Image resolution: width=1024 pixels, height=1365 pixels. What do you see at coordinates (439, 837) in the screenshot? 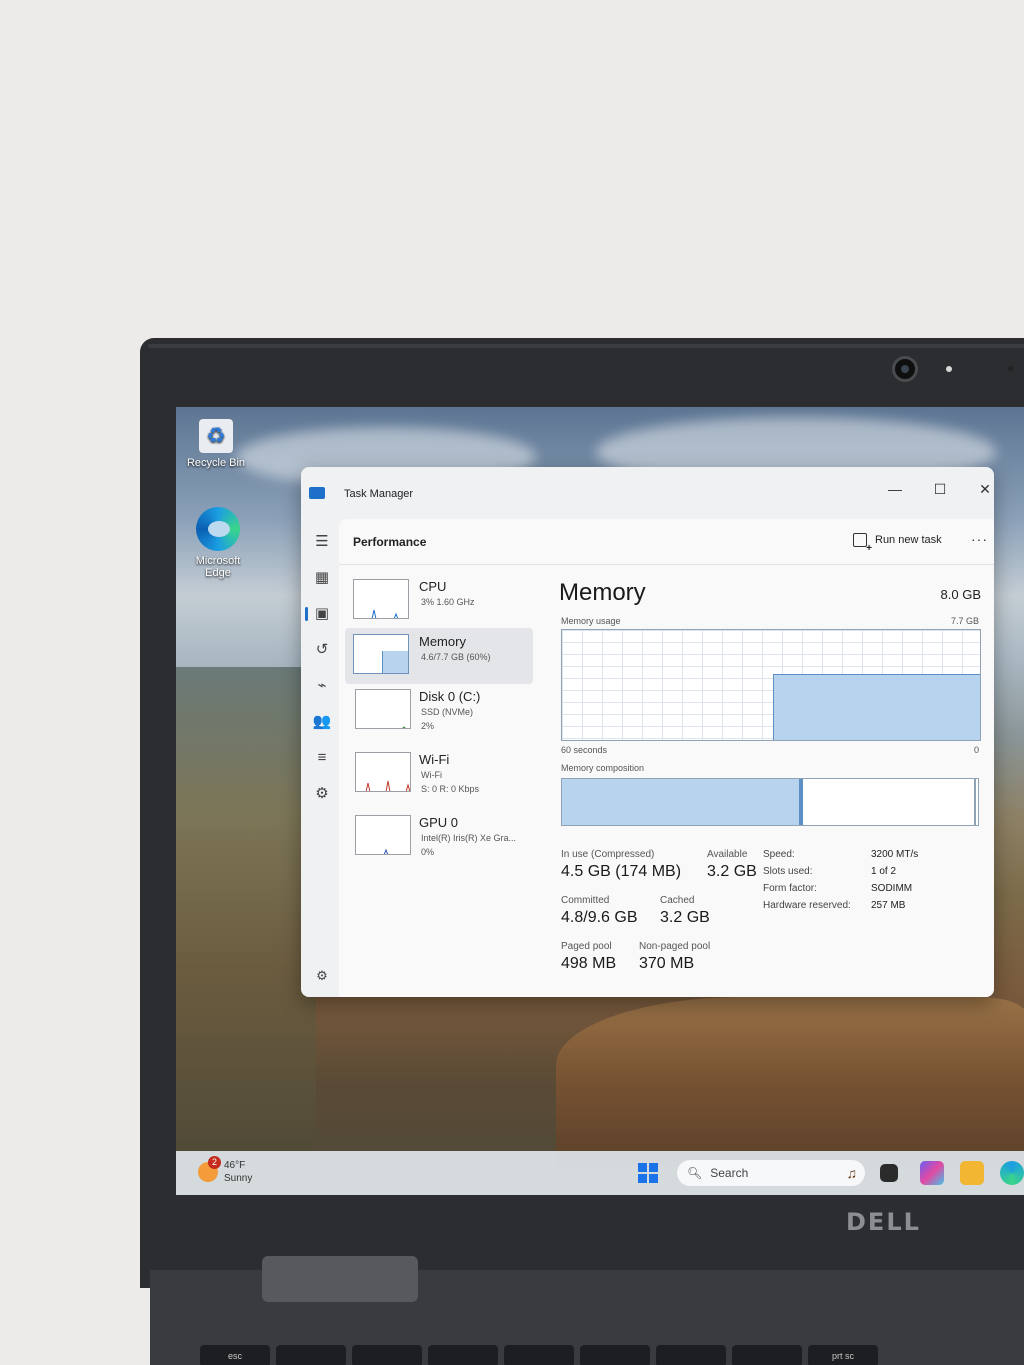
I see `resource-item-gpu: GPU 0 Intel(R) Iris(R) Xe Gra... 0%` at bounding box center [439, 837].